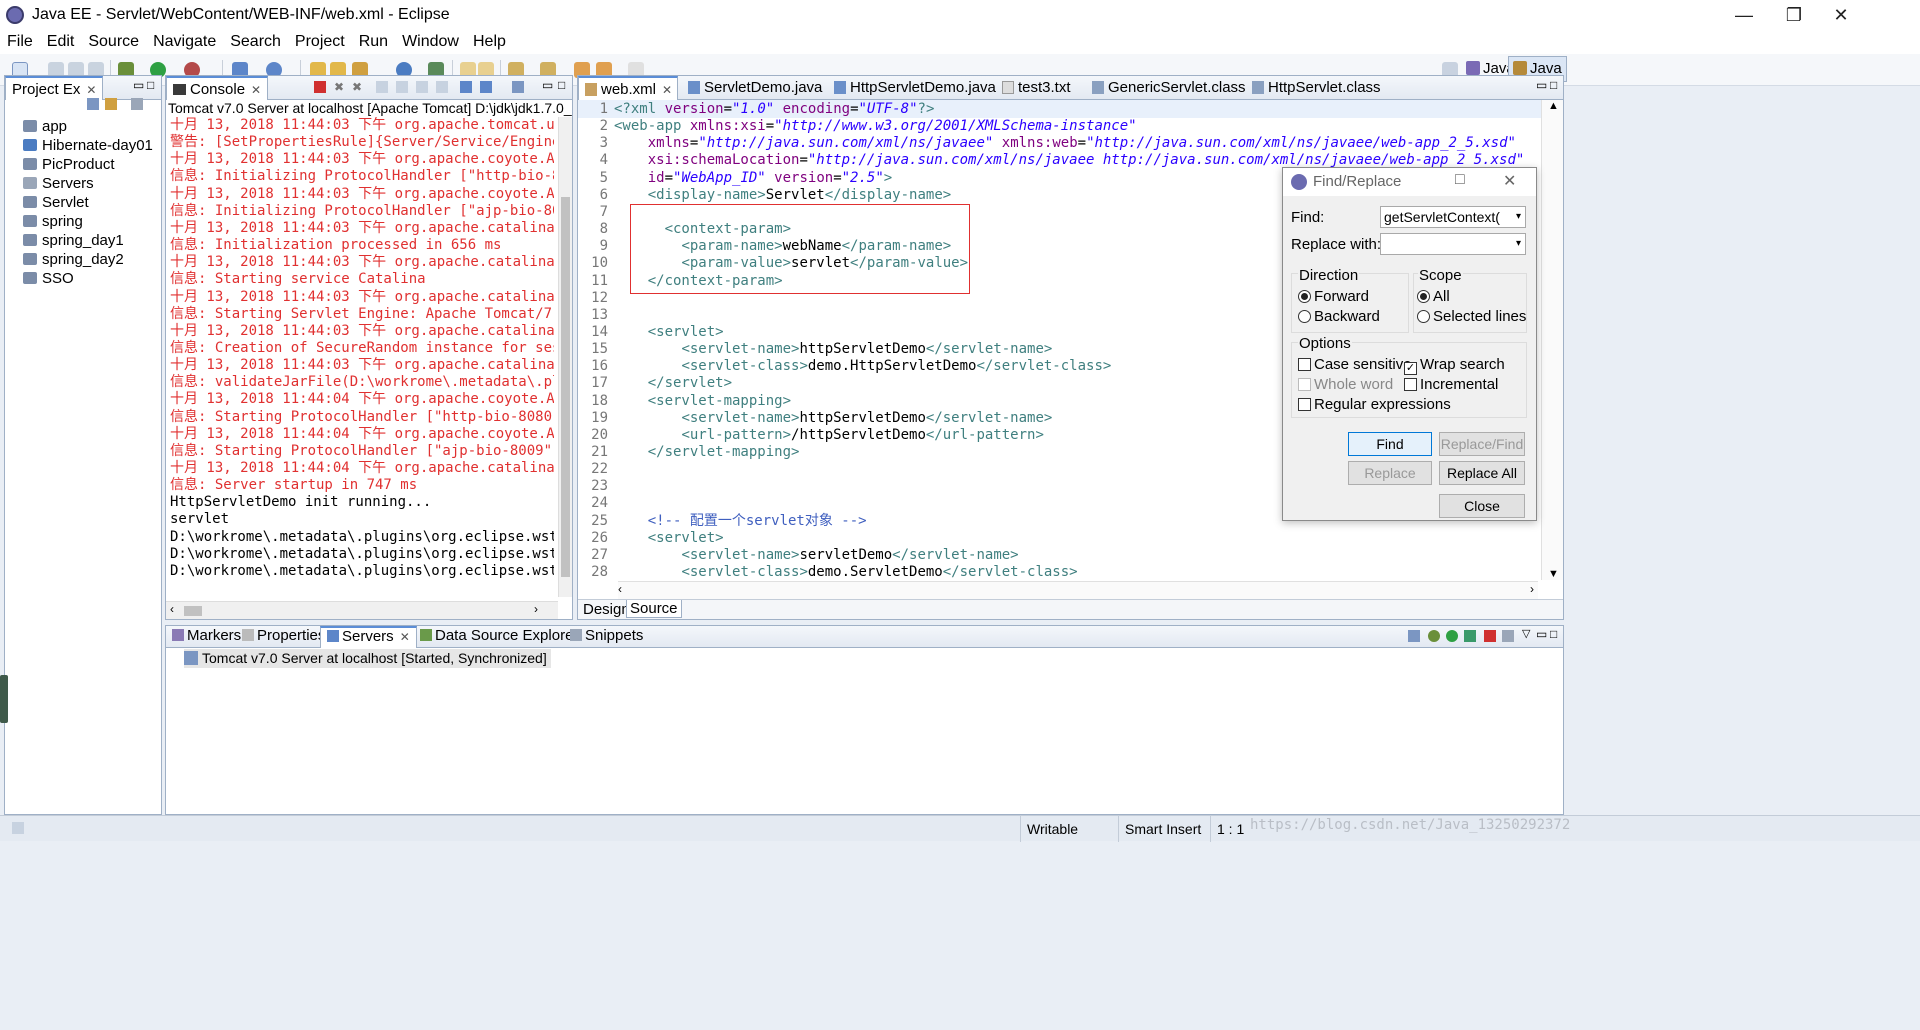 This screenshot has height=1030, width=1920. Describe the element at coordinates (606, 637) in the screenshot. I see `tab-snippets: Snippets` at that location.